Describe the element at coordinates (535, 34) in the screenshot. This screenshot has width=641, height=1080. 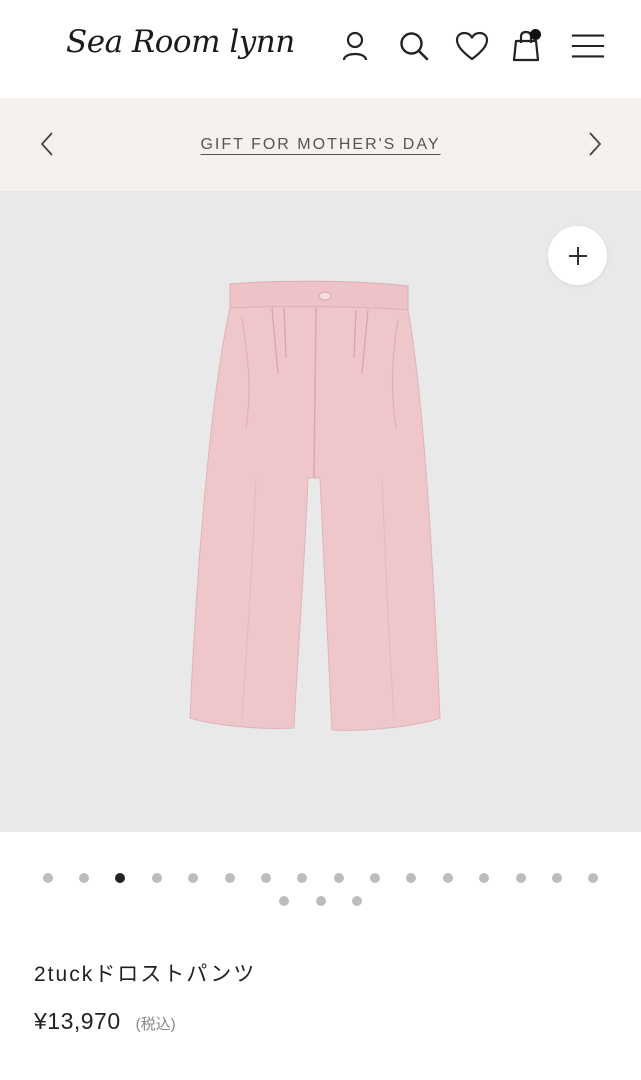
I see `cart-badge-dot` at that location.